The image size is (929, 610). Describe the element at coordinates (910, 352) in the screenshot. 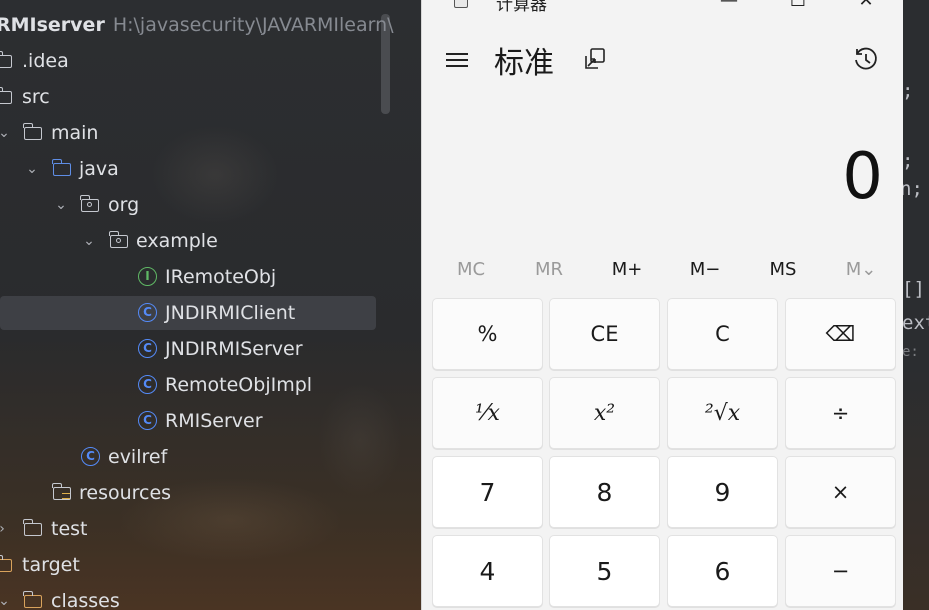

I see `code-fragment: e:` at that location.